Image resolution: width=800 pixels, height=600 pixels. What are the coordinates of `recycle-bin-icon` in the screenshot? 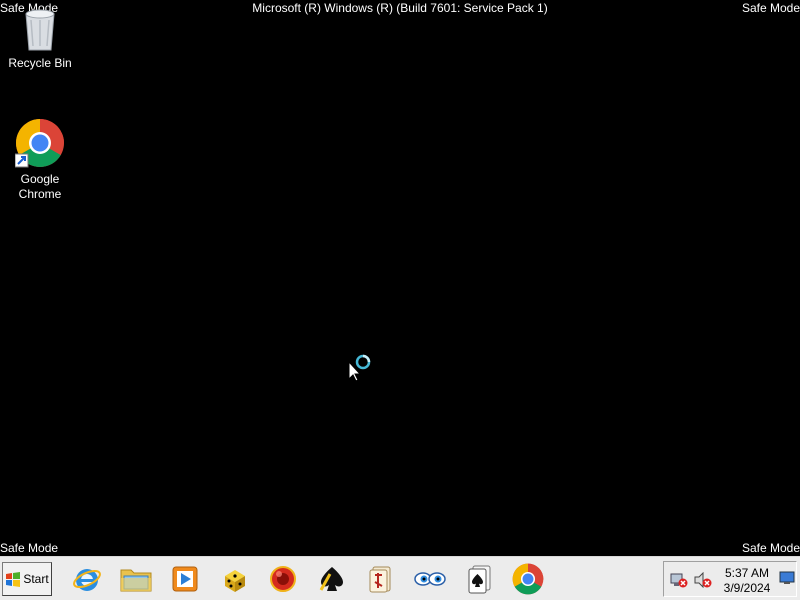 It's located at (40, 30).